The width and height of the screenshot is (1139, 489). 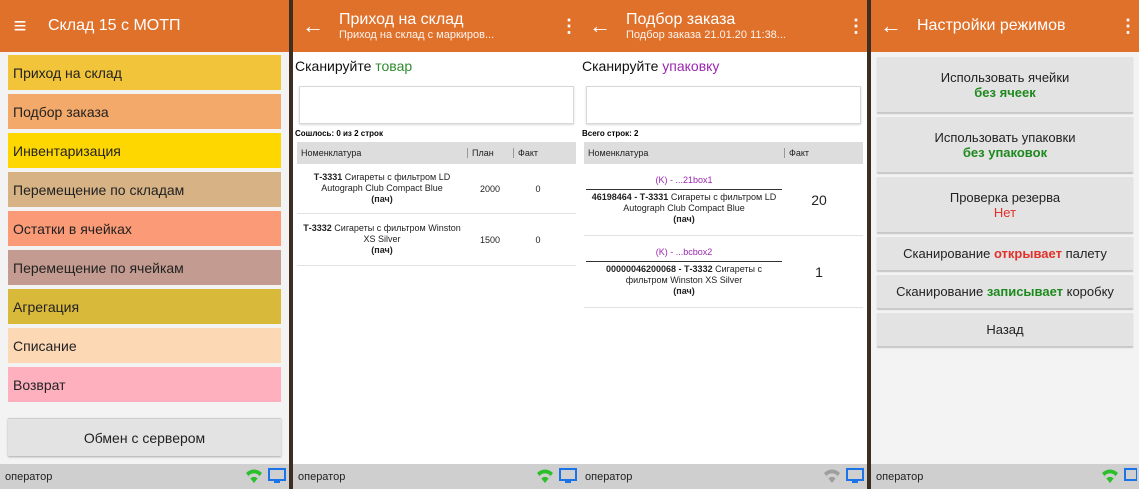 What do you see at coordinates (684, 254) in the screenshot?
I see `package-code: (K) - ...bcbox2` at bounding box center [684, 254].